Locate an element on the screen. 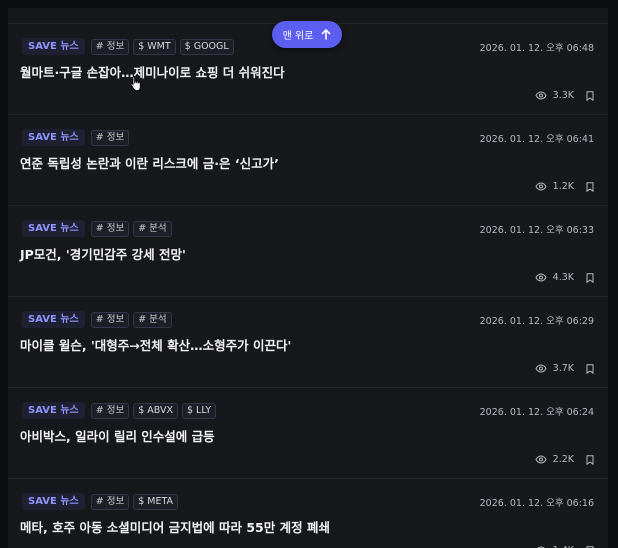 This screenshot has width=618, height=548. item-meta: 2.2K is located at coordinates (564, 459).